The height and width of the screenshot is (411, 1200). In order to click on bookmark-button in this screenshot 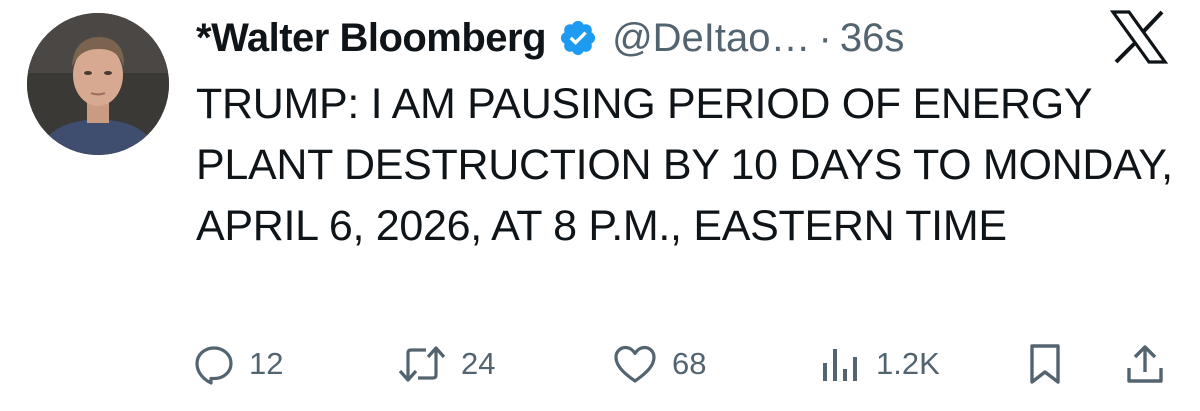, I will do `click(1045, 364)`.